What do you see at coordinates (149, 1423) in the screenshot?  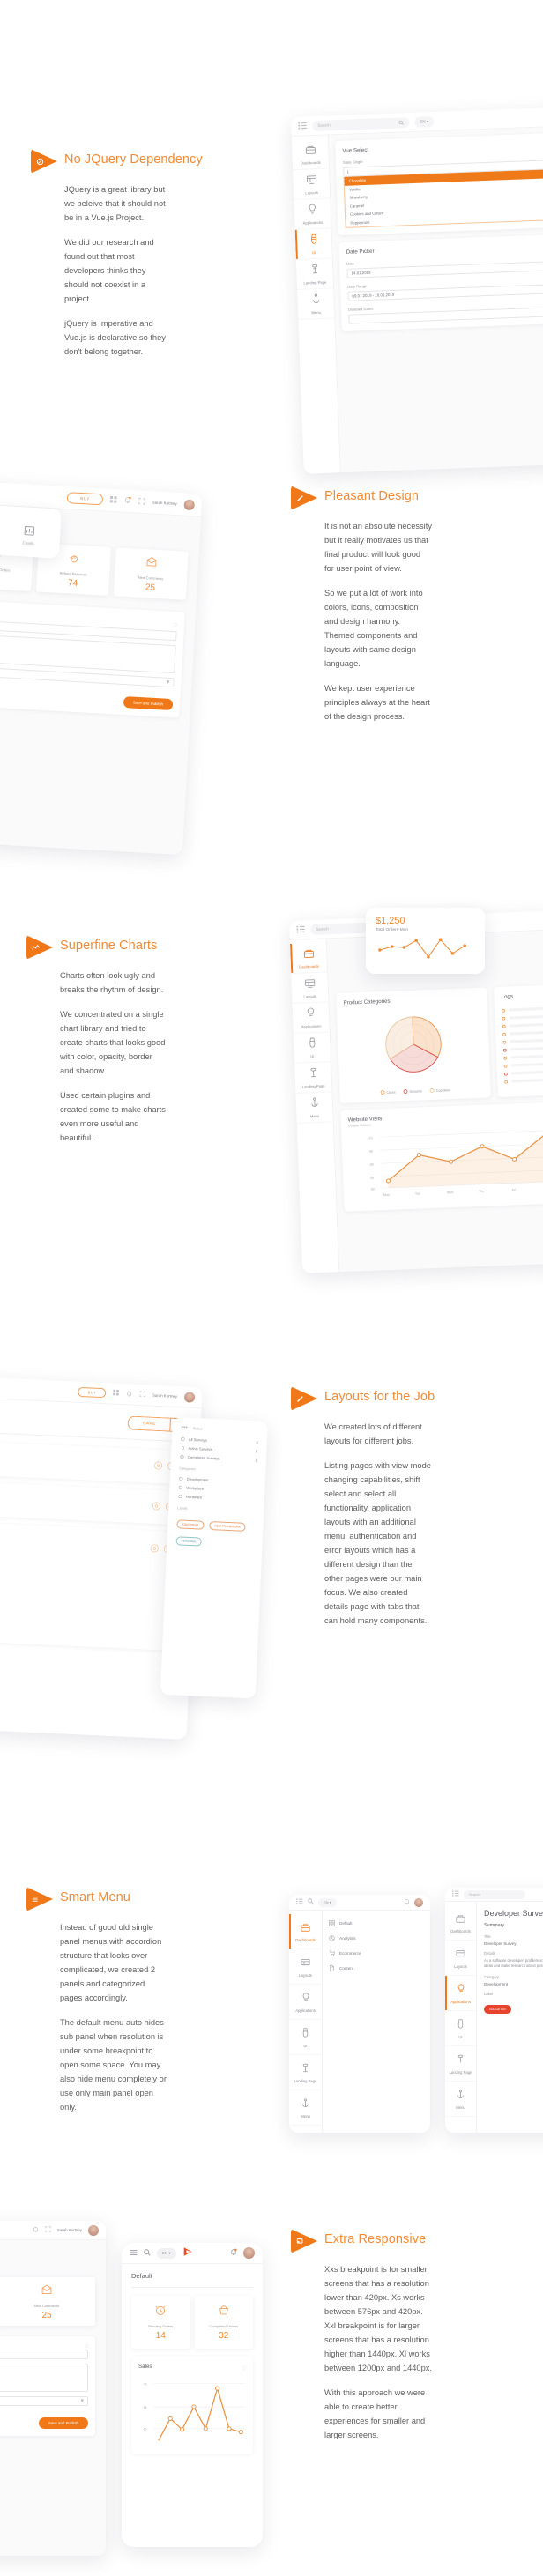 I see `save-button: SAVE` at bounding box center [149, 1423].